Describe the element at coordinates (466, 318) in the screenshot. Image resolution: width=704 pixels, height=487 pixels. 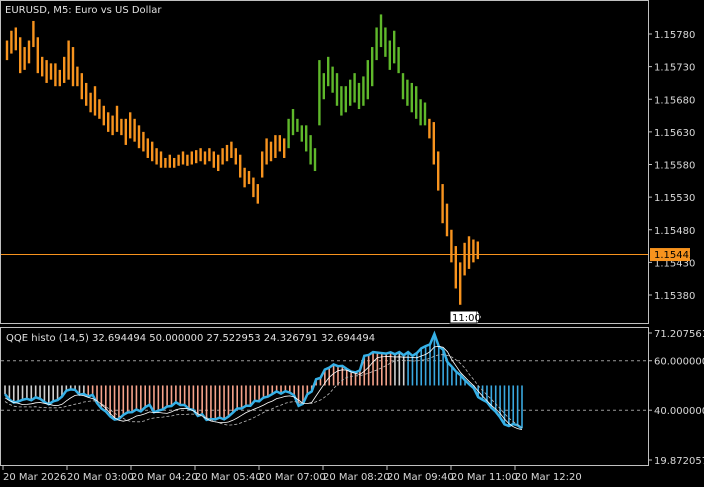
I see `time-marker-label: 11:00` at that location.